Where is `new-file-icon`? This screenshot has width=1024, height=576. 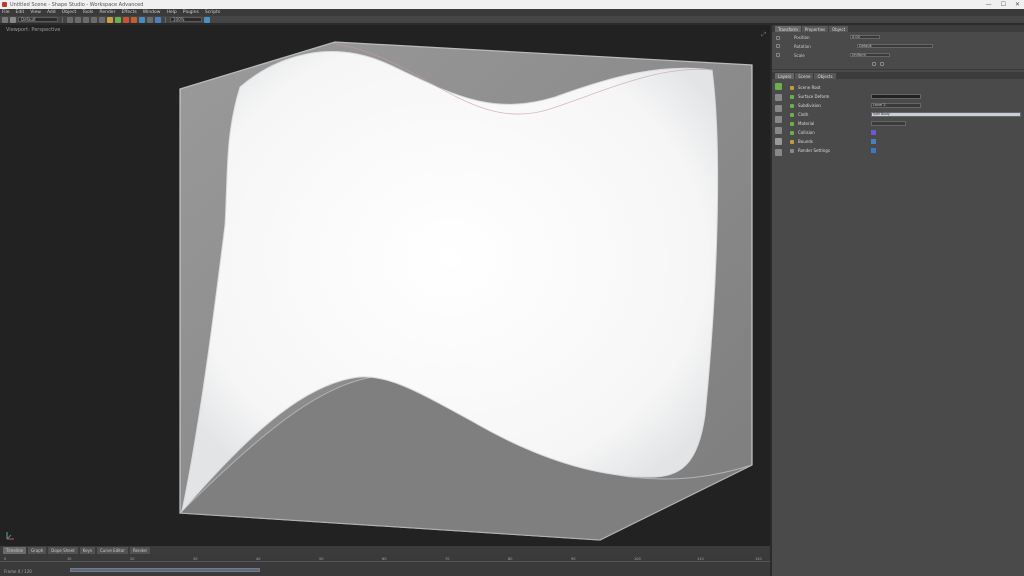 new-file-icon is located at coordinates (5, 19).